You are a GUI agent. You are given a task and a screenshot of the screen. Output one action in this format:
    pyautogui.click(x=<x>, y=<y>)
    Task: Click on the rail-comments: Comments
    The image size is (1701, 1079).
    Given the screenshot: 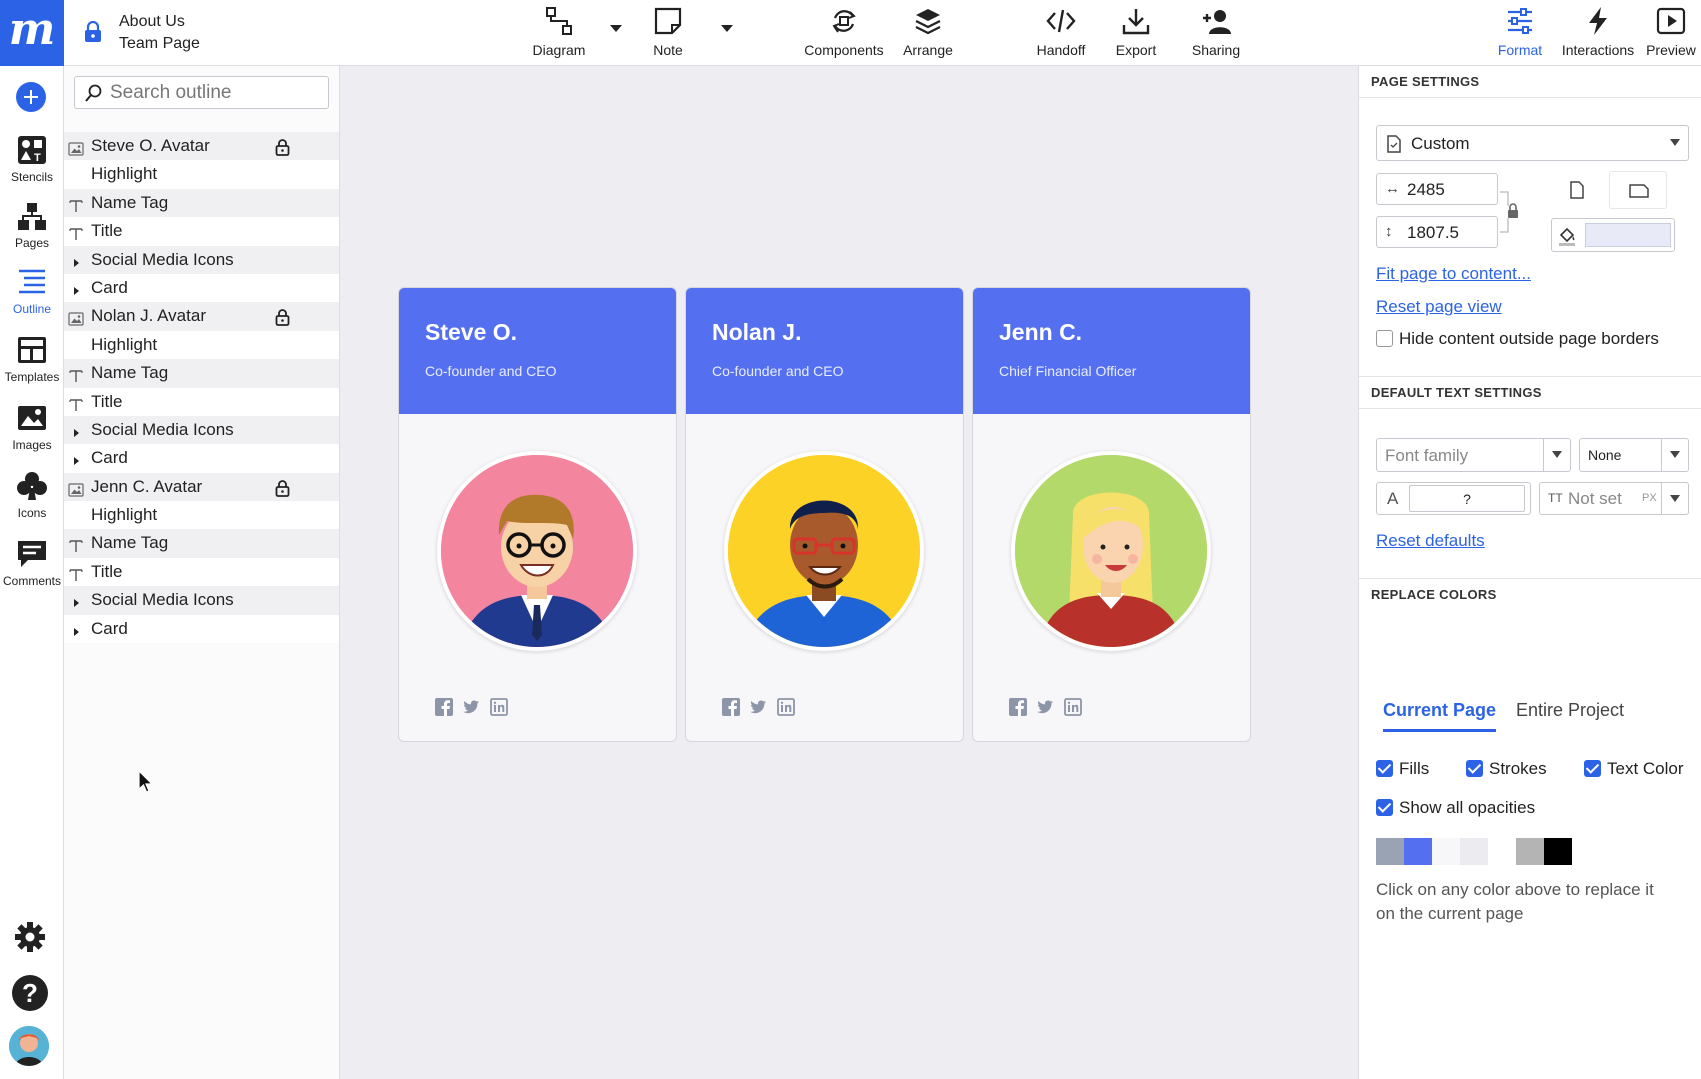 What is the action you would take?
    pyautogui.click(x=32, y=563)
    